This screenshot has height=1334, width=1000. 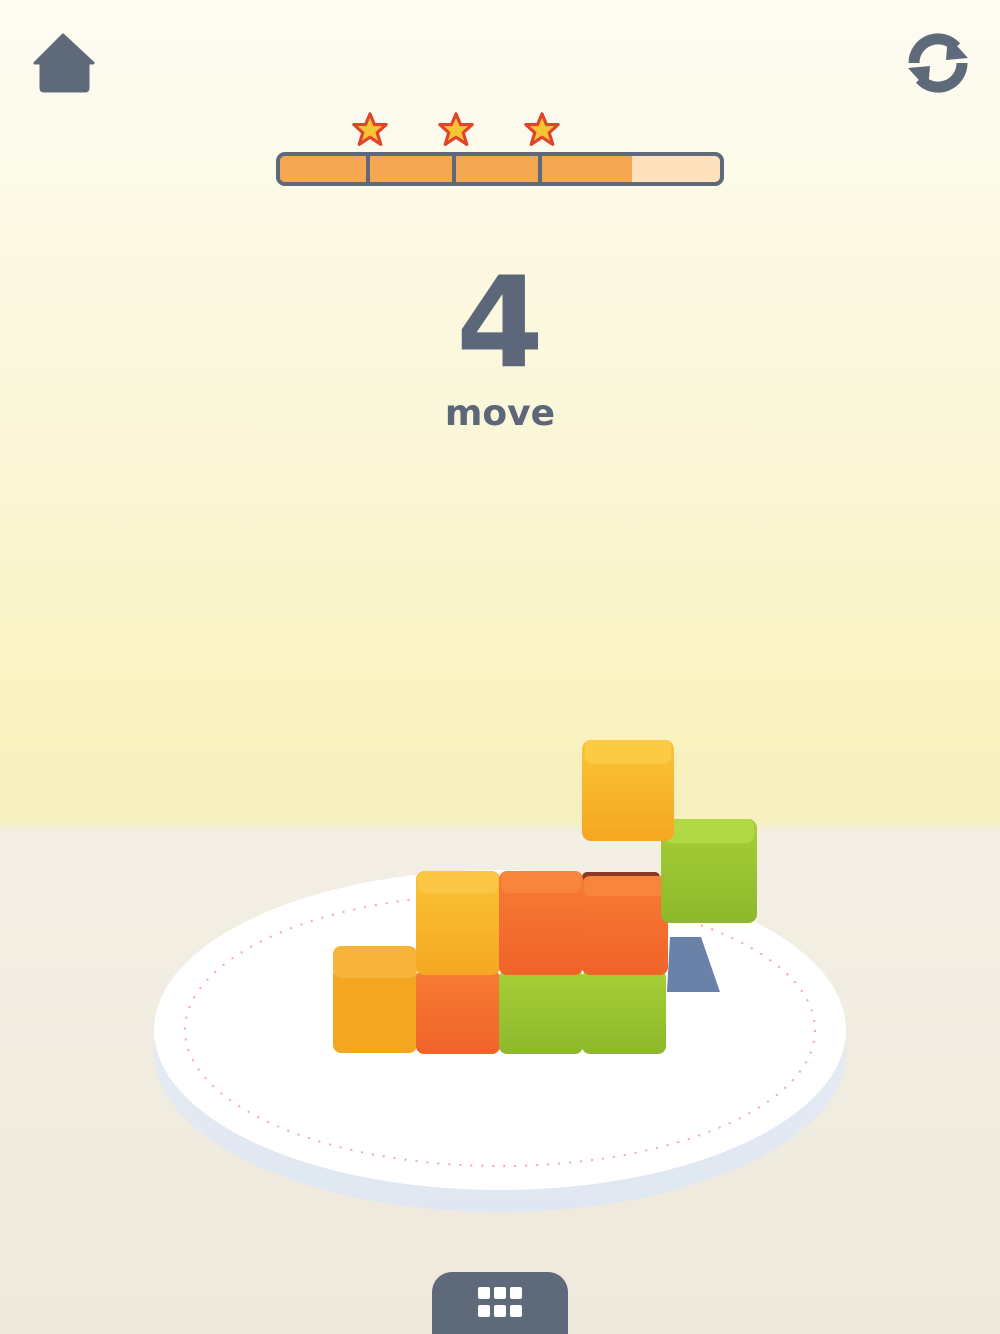 What do you see at coordinates (500, 322) in the screenshot?
I see `moves-count: 4` at bounding box center [500, 322].